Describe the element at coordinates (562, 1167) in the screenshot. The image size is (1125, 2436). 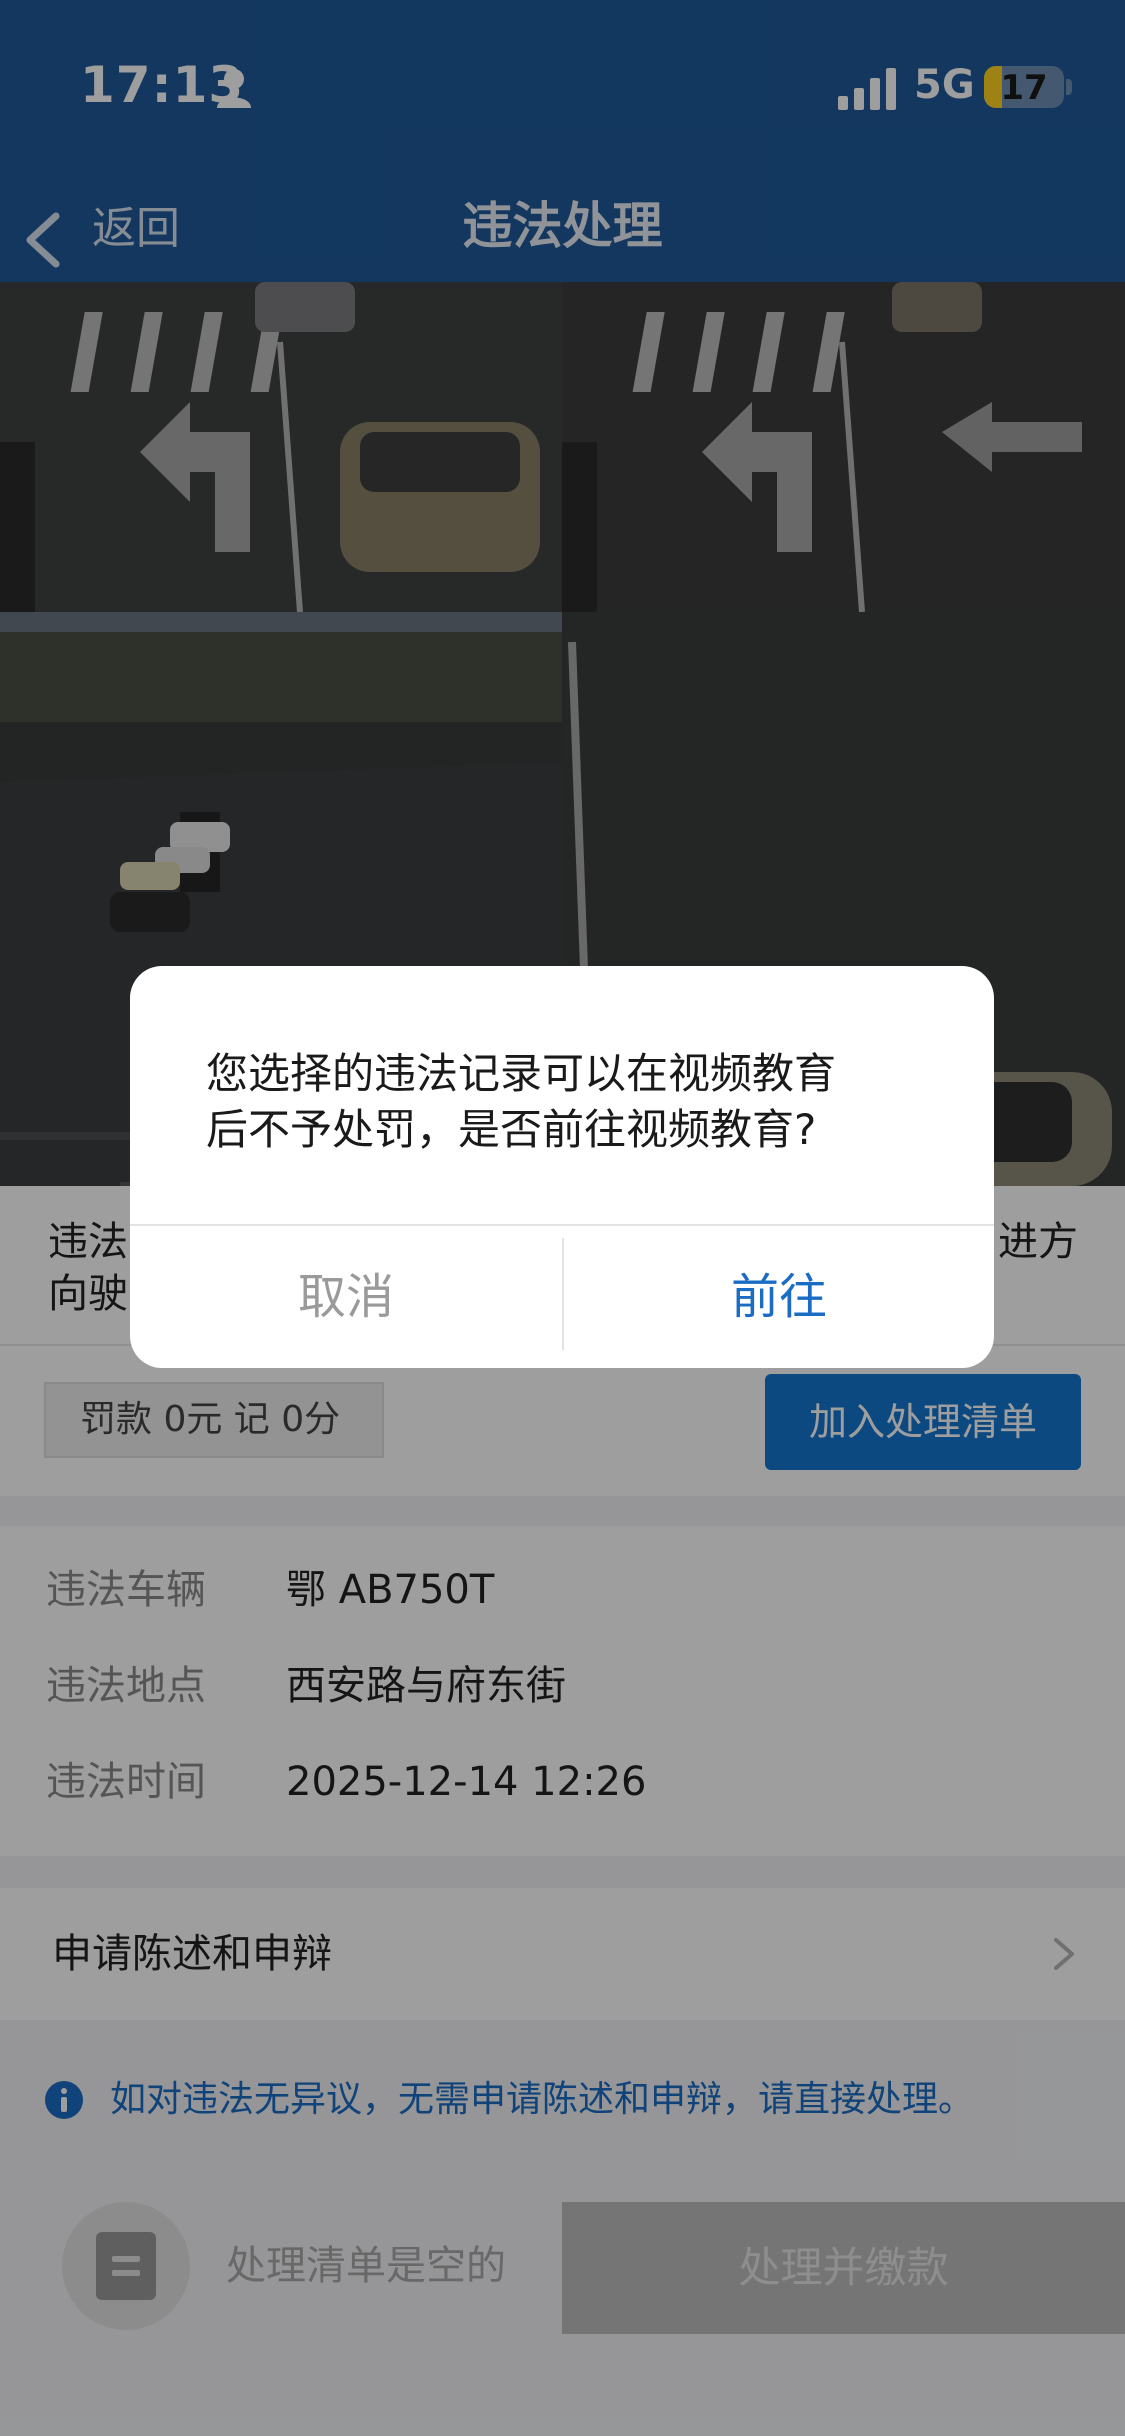
I see `video-education-dialog: 您选择的违法记录可以在视频教育 后不予处罚，是否前往视频教育? 取消 前往` at that location.